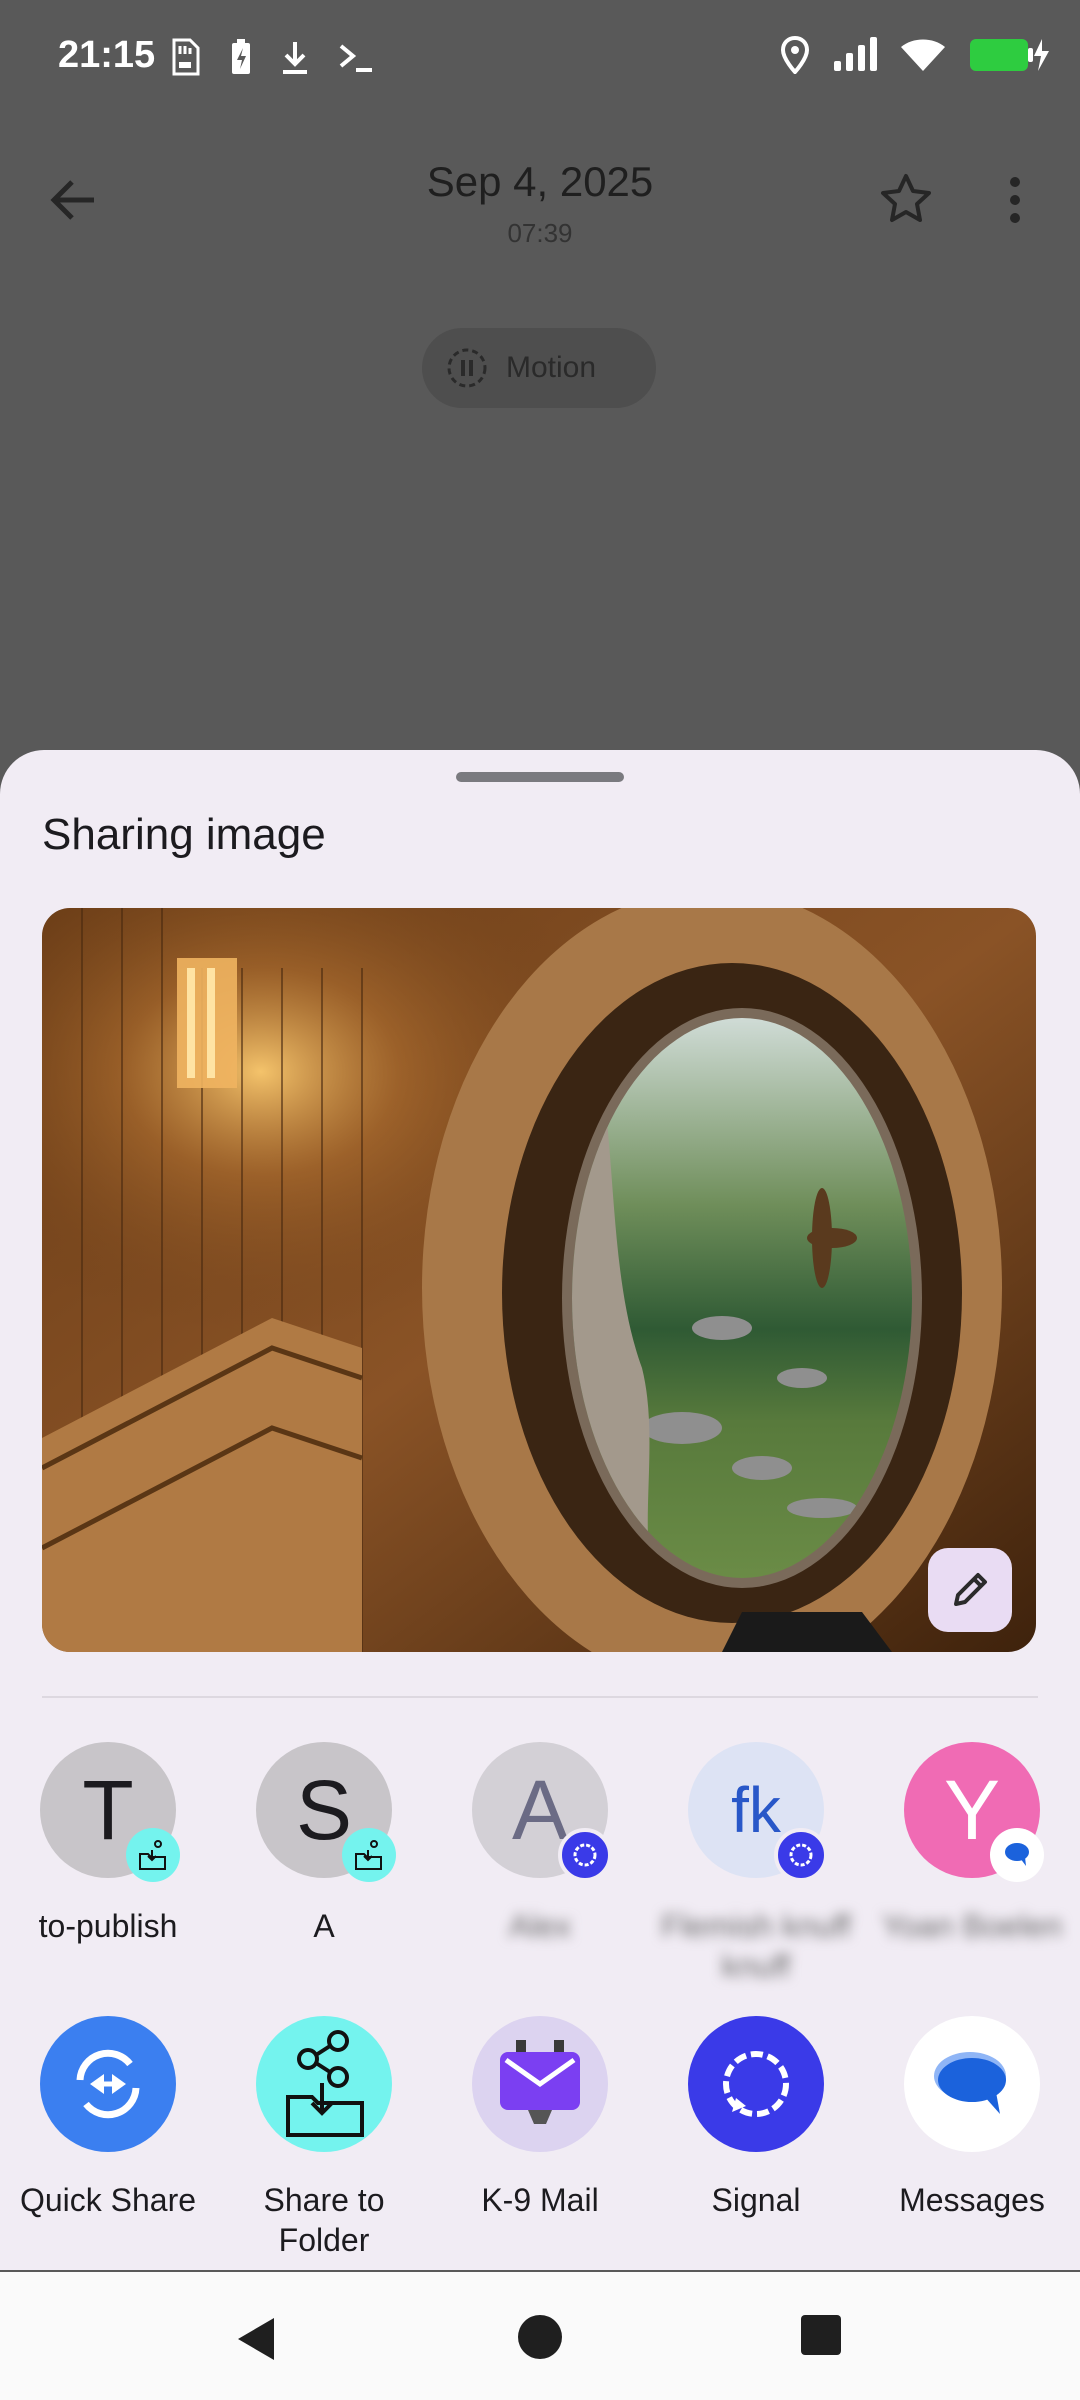 The height and width of the screenshot is (2400, 1080). I want to click on sheet-title: Sharing image, so click(184, 834).